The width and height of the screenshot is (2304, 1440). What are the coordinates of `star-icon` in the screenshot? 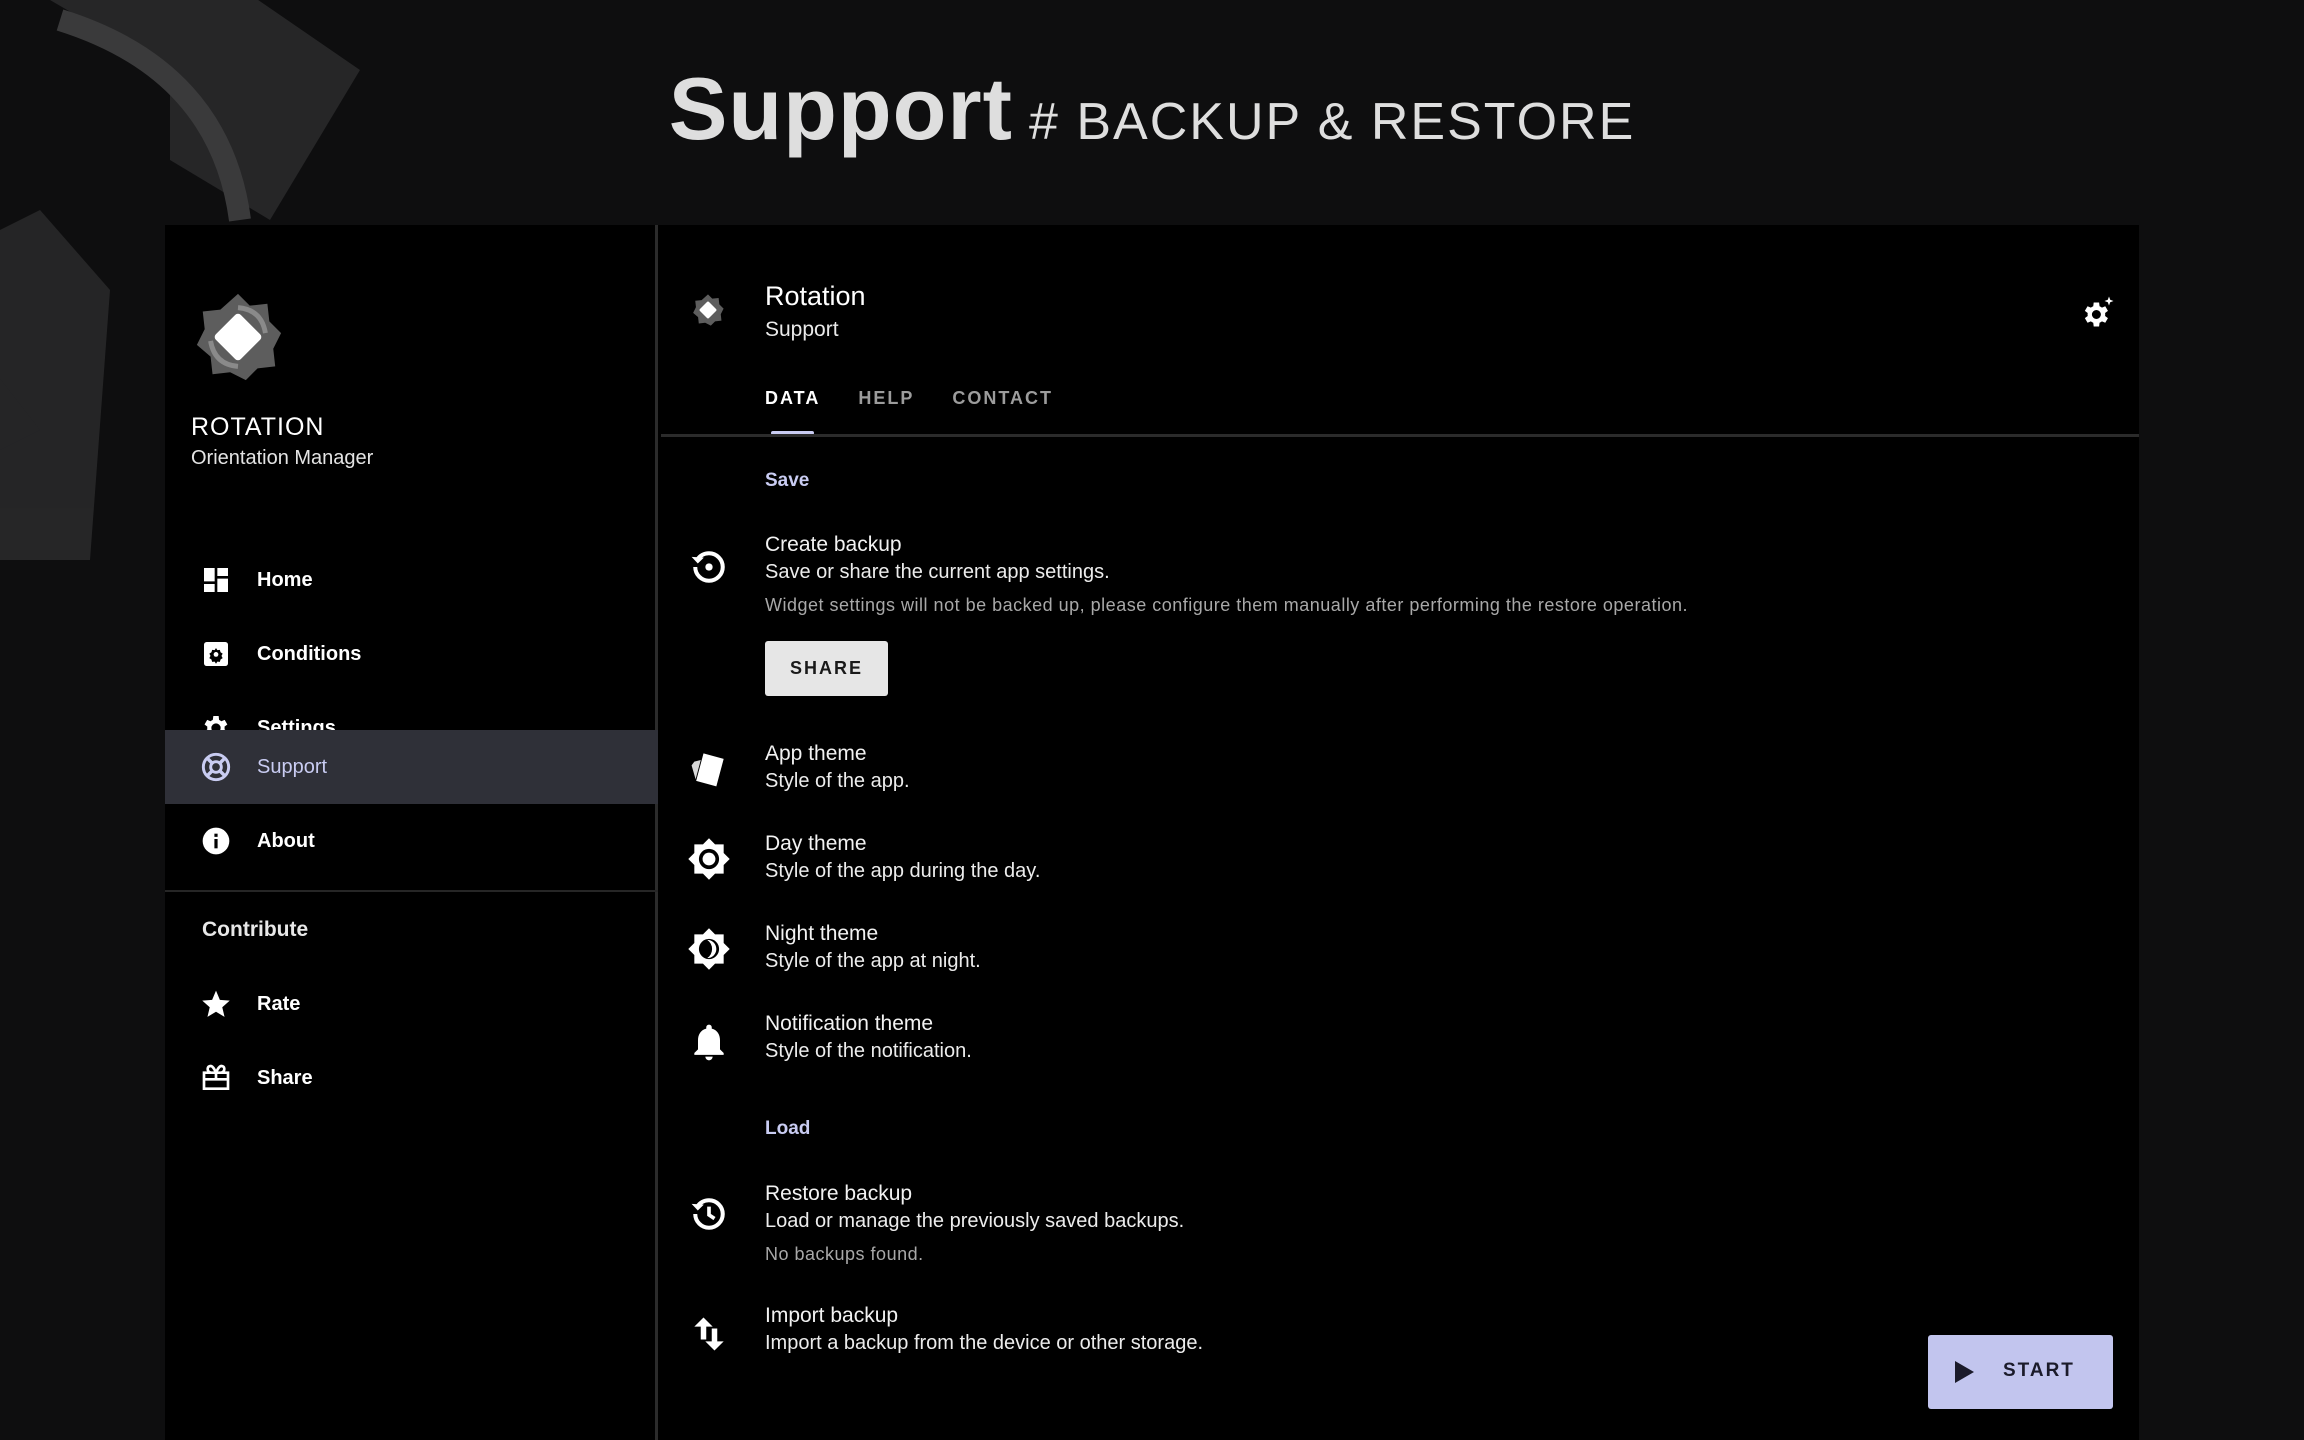 It's located at (216, 1003).